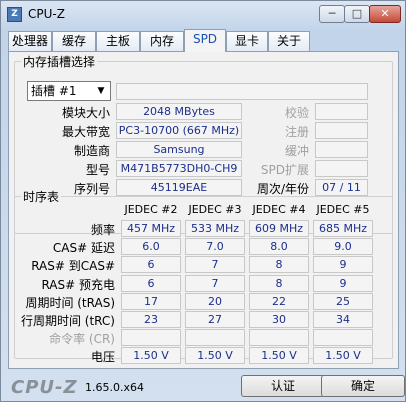 This screenshot has height=402, width=406. I want to click on close-button: ✕, so click(385, 14).